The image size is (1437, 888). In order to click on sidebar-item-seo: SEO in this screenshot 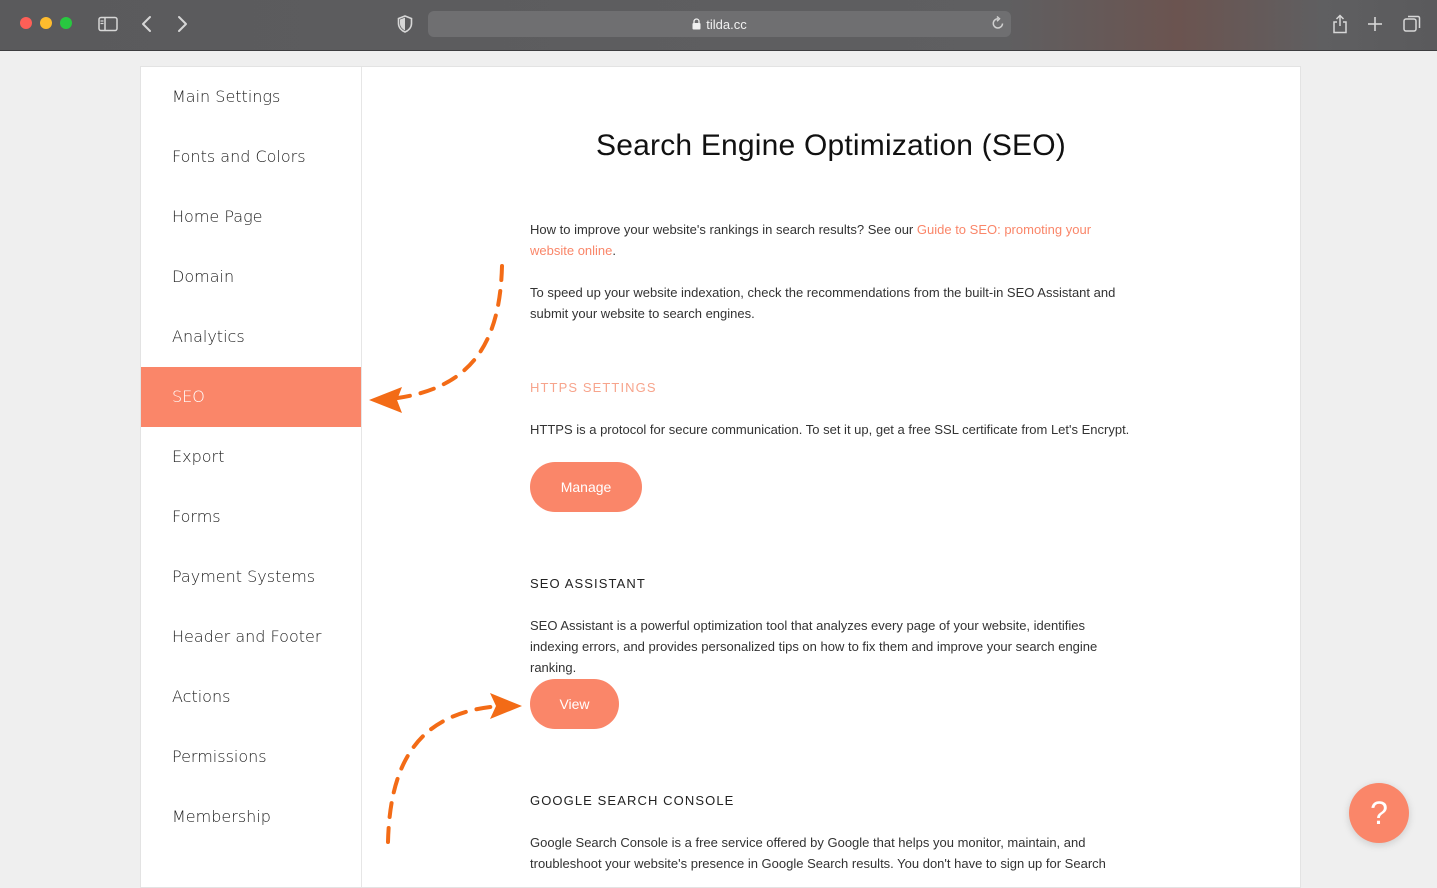, I will do `click(251, 397)`.